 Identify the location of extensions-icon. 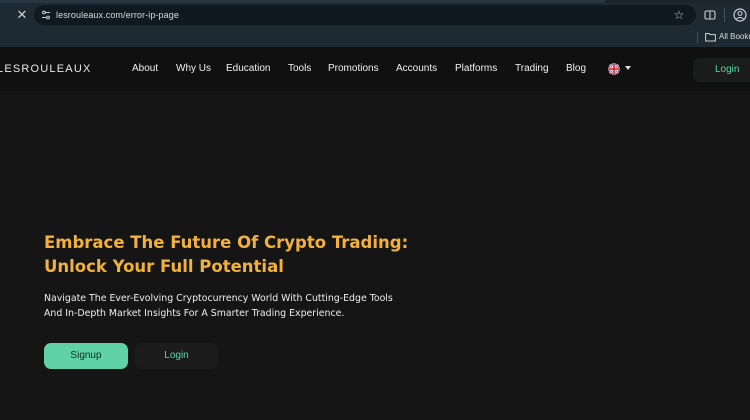
(710, 15).